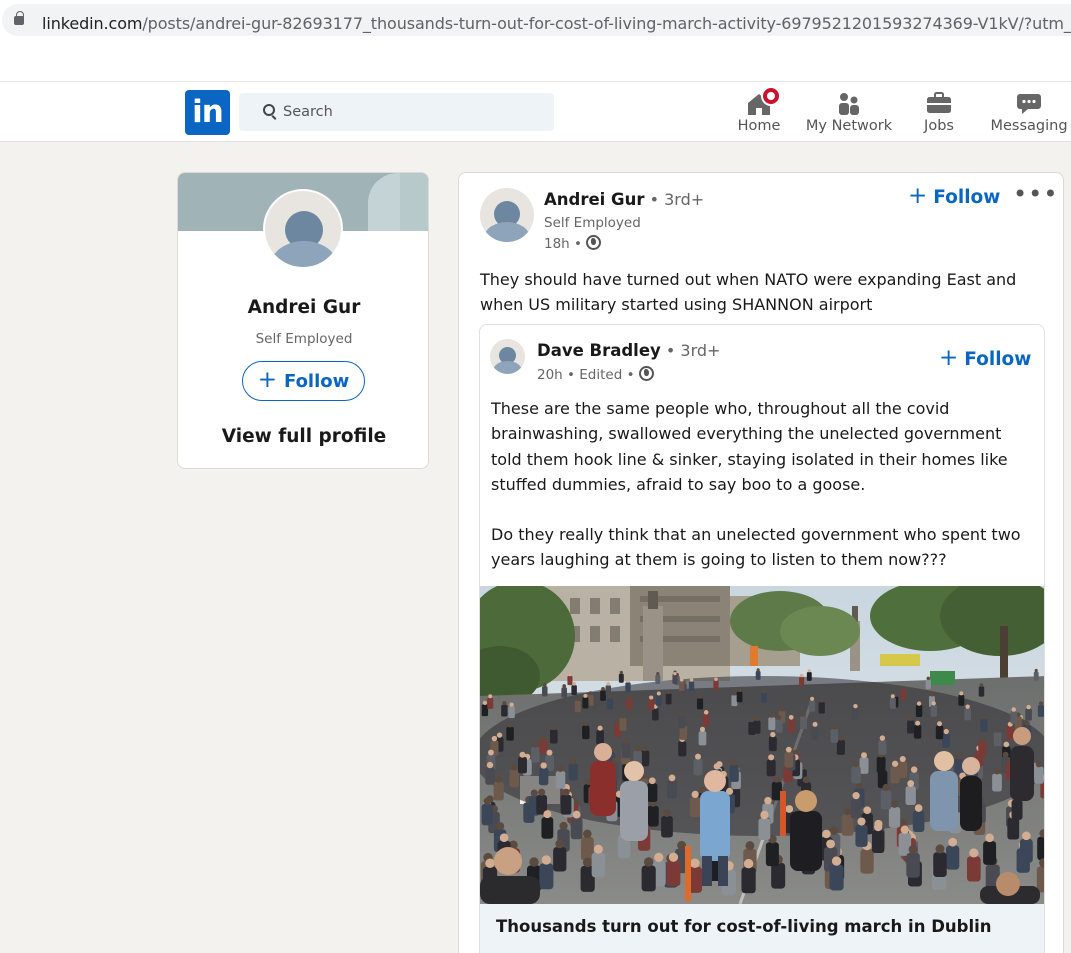  What do you see at coordinates (269, 110) in the screenshot?
I see `search-icon` at bounding box center [269, 110].